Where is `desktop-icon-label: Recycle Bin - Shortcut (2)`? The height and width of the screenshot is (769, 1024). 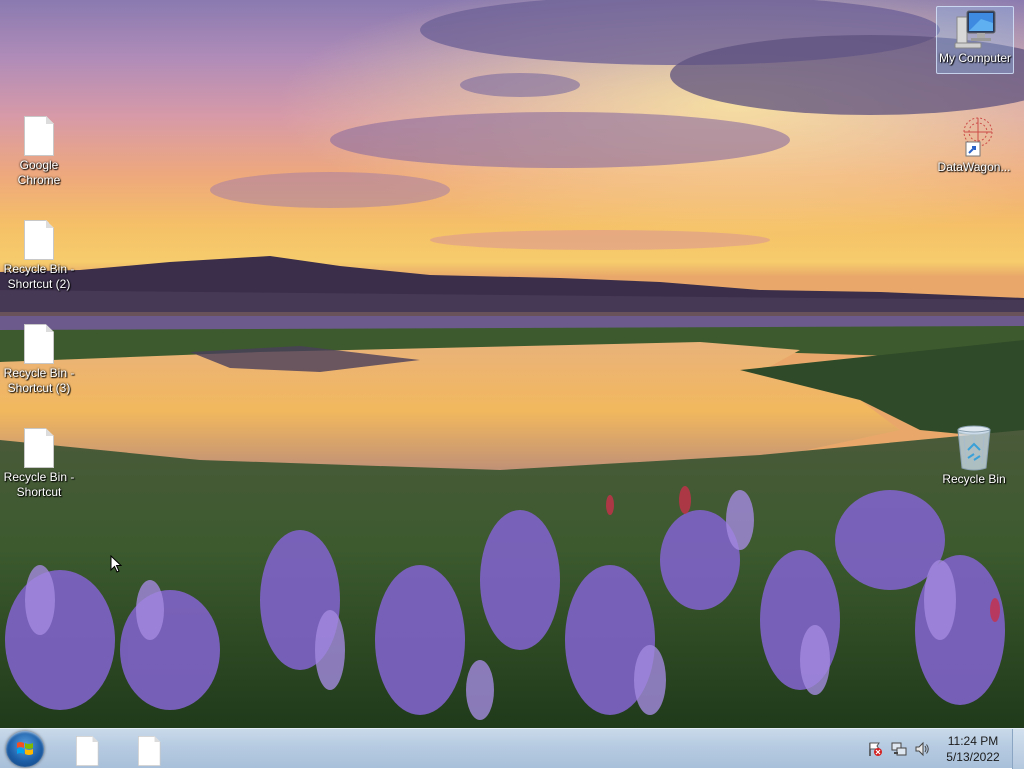 desktop-icon-label: Recycle Bin - Shortcut (2) is located at coordinates (39, 277).